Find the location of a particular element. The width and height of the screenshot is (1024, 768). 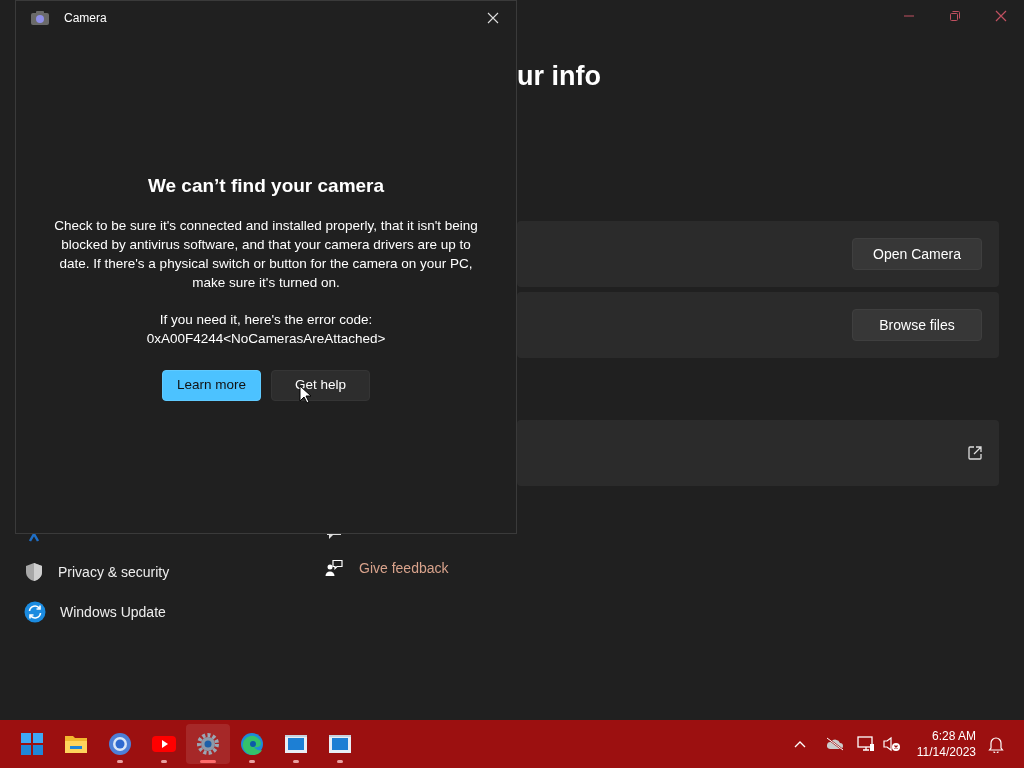

clock-time: 6:28 AM is located at coordinates (953, 736).